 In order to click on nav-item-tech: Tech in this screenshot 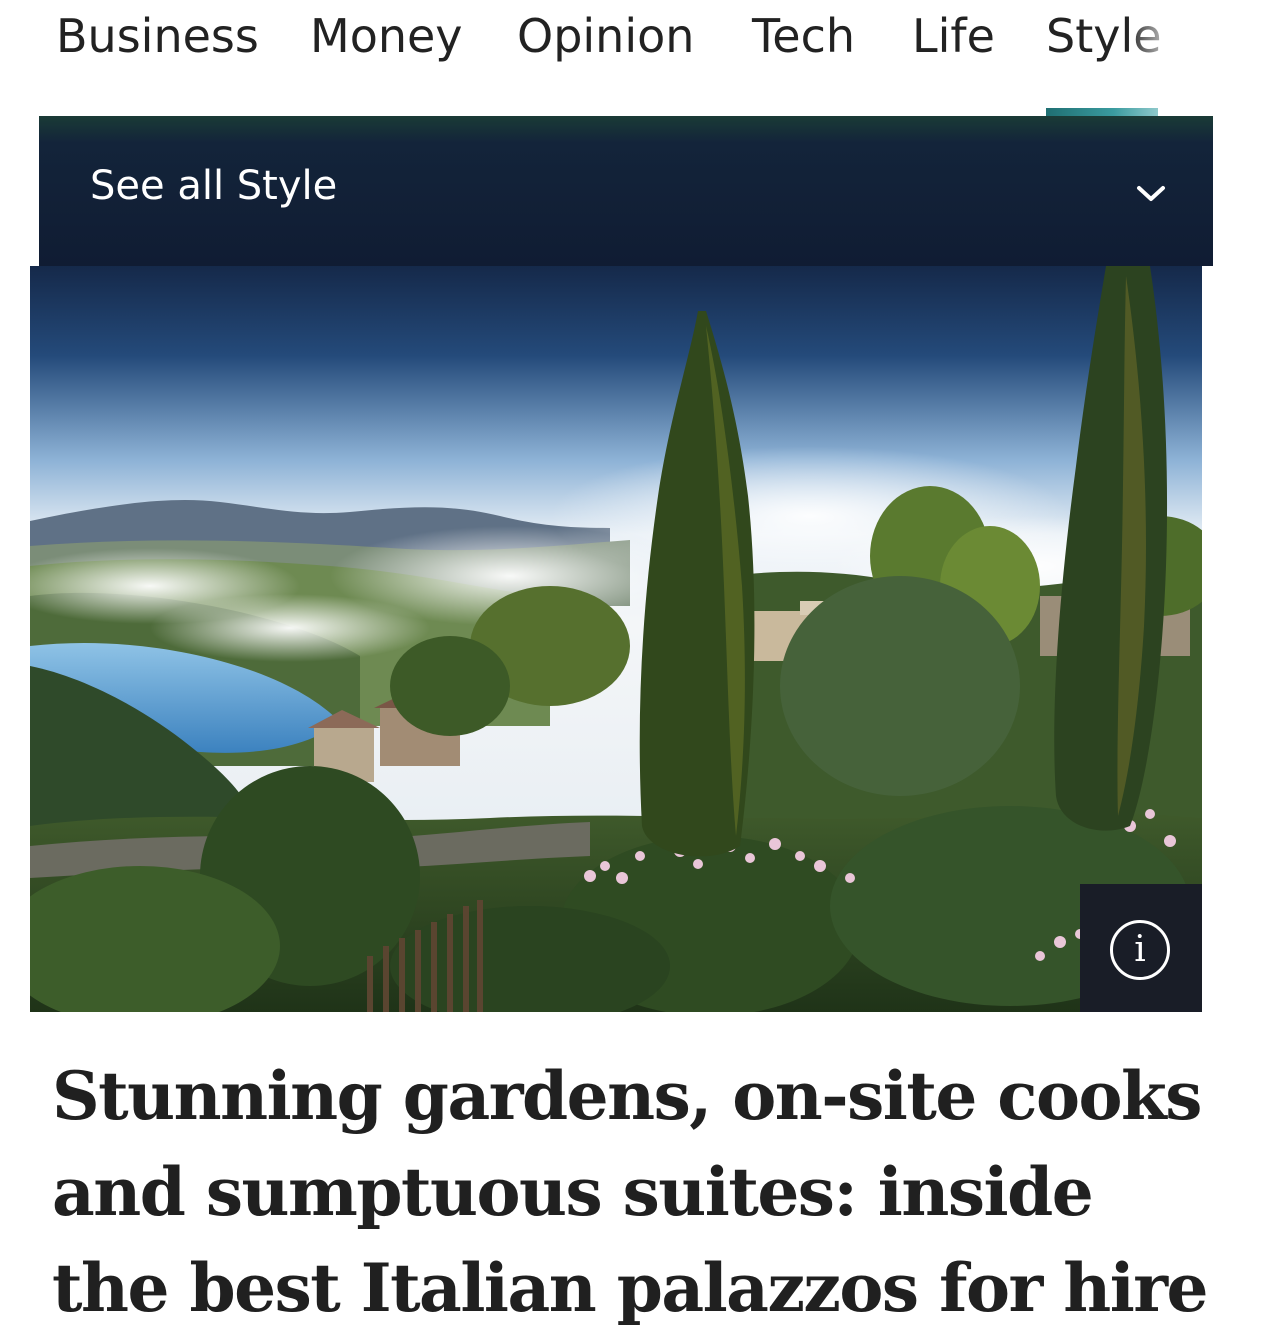, I will do `click(803, 36)`.